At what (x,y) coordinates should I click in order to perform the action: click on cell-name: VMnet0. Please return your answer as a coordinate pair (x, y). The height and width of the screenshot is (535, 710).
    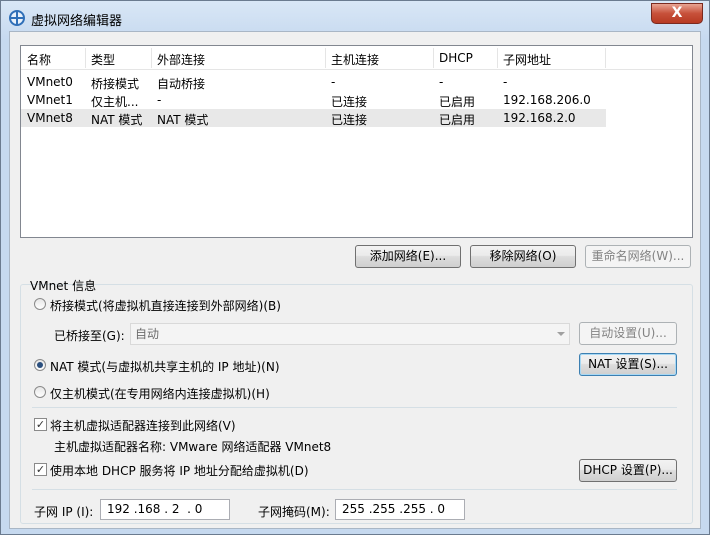
    Looking at the image, I should click on (50, 82).